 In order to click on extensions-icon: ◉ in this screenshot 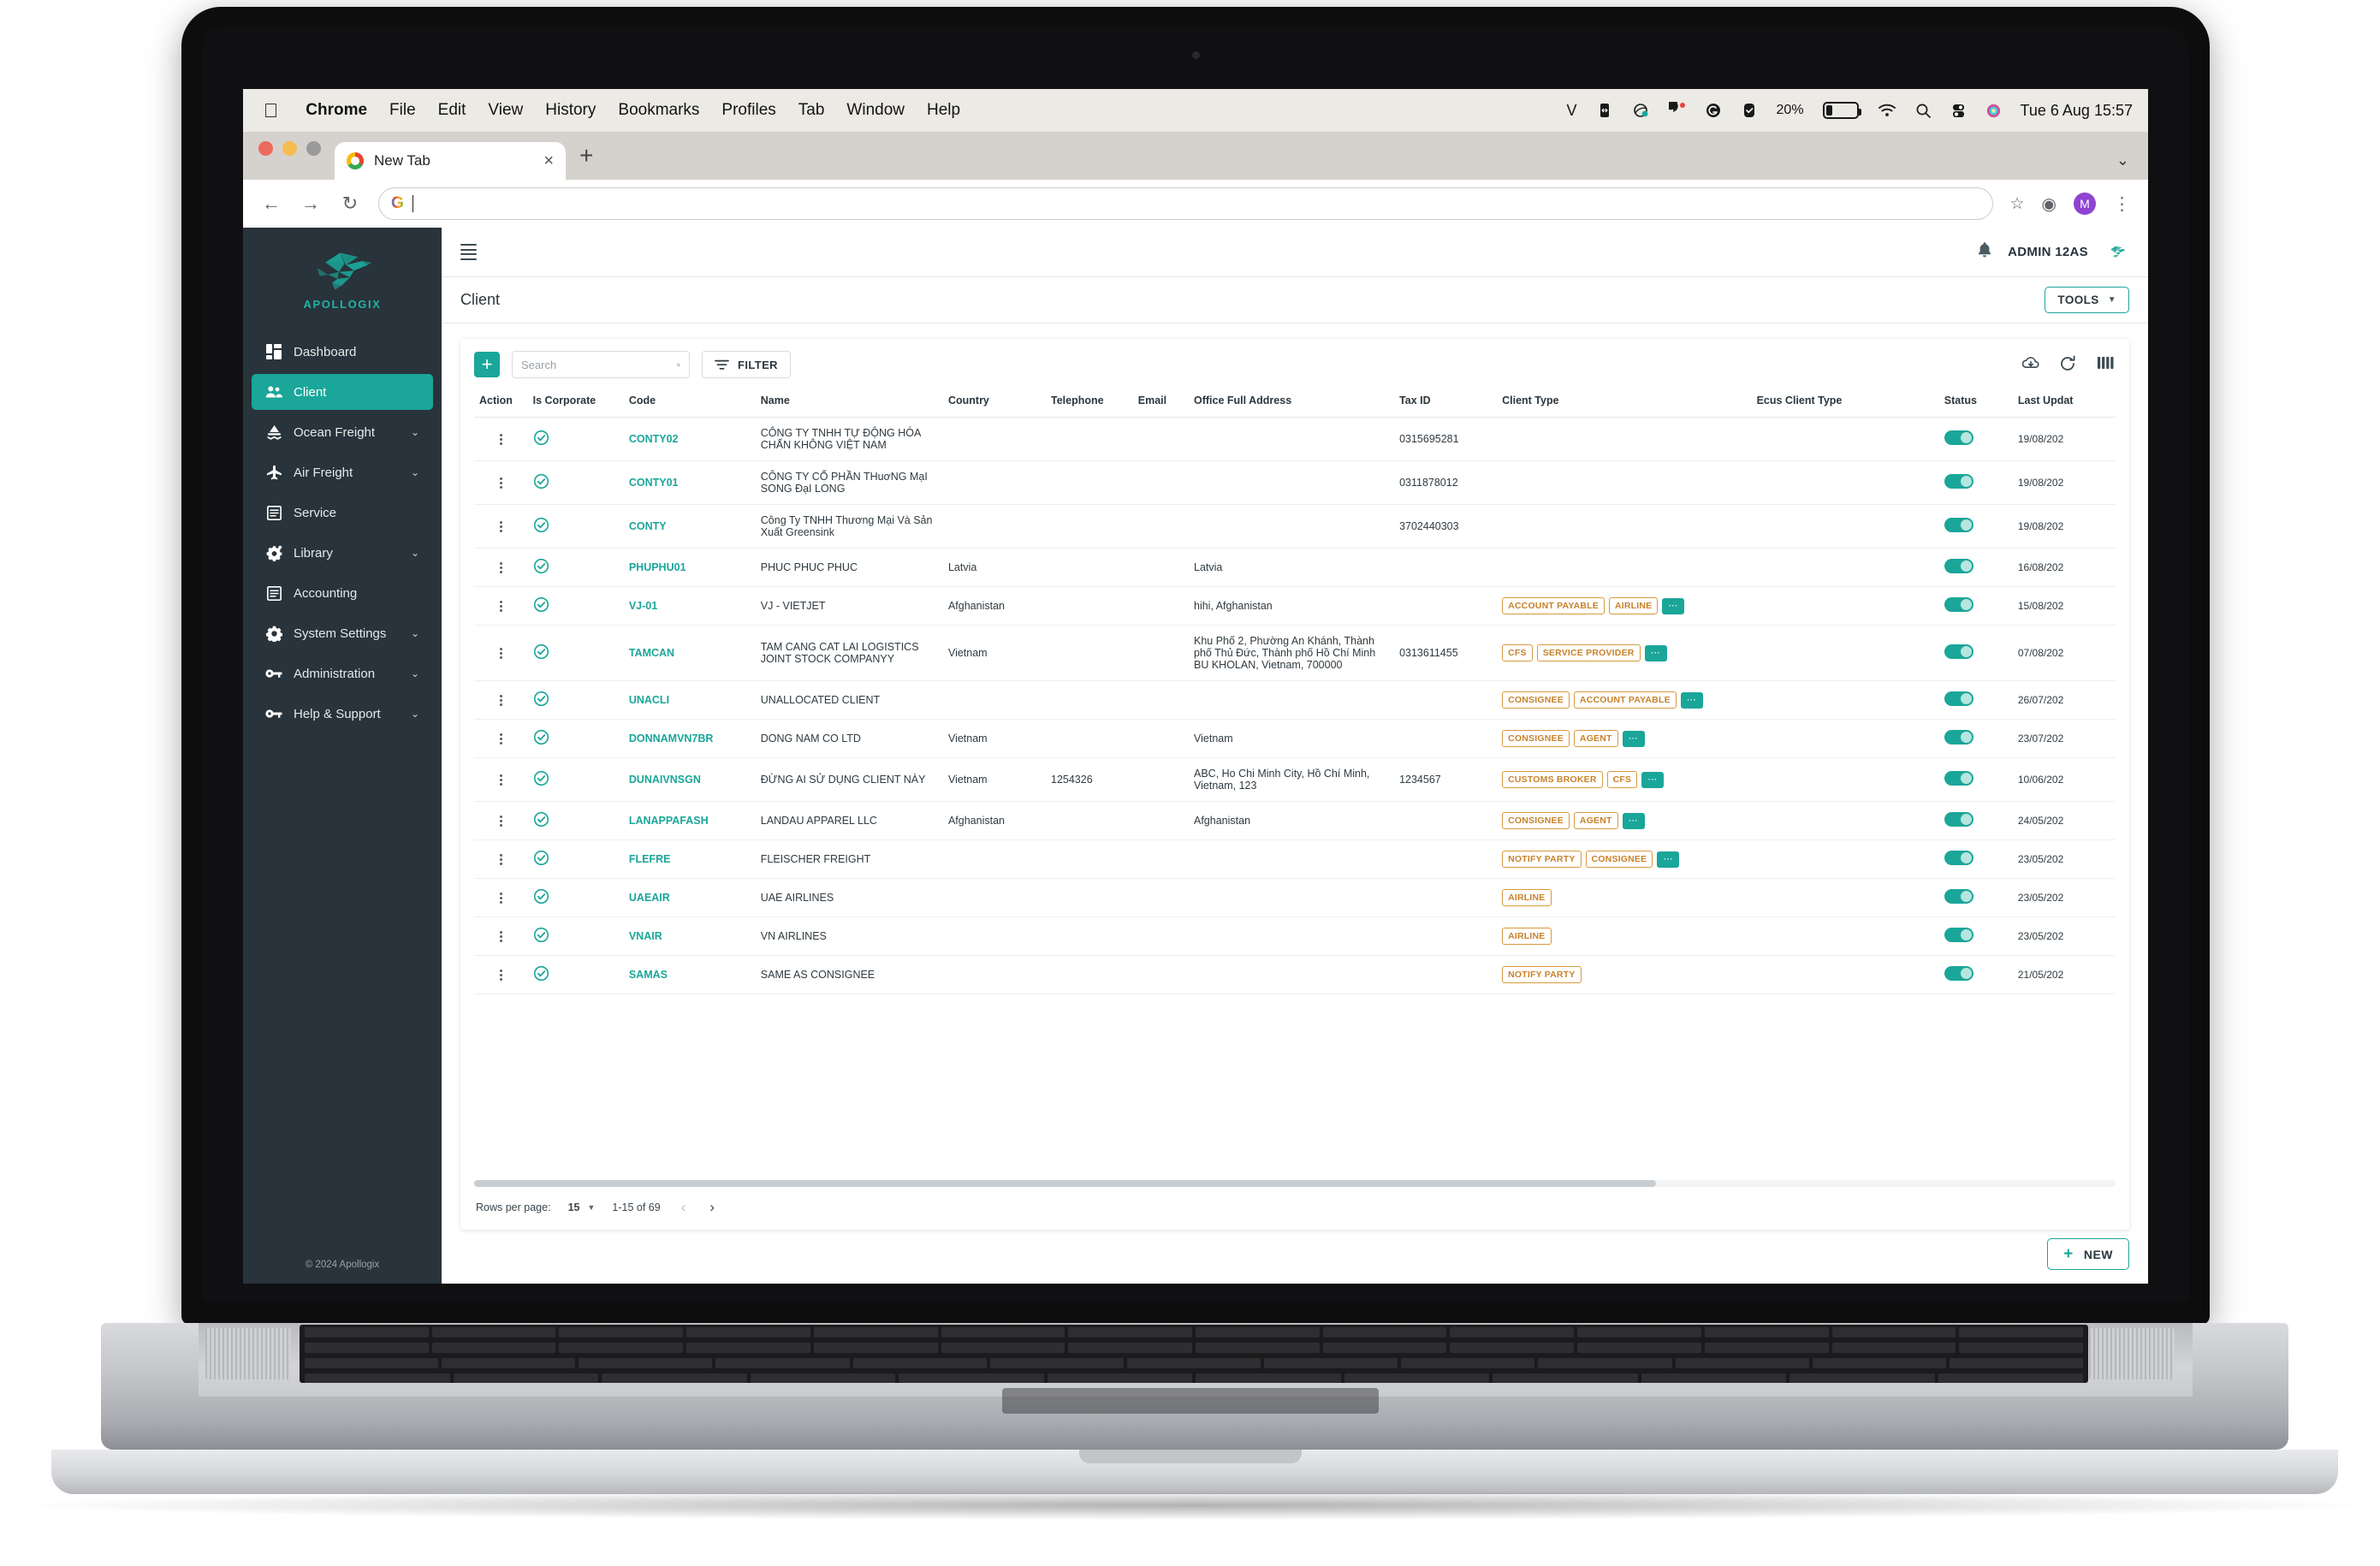, I will do `click(2049, 204)`.